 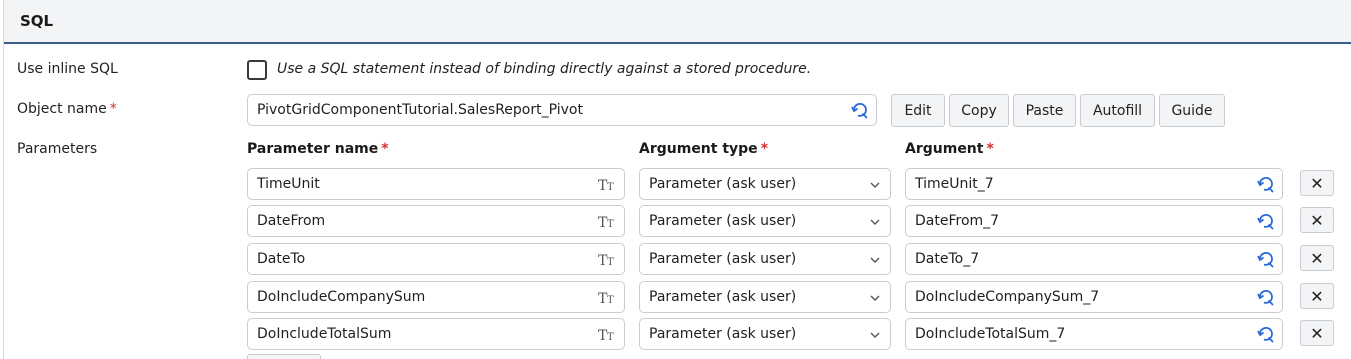 What do you see at coordinates (67, 69) in the screenshot?
I see `inline-sql-label: Use inline SQL` at bounding box center [67, 69].